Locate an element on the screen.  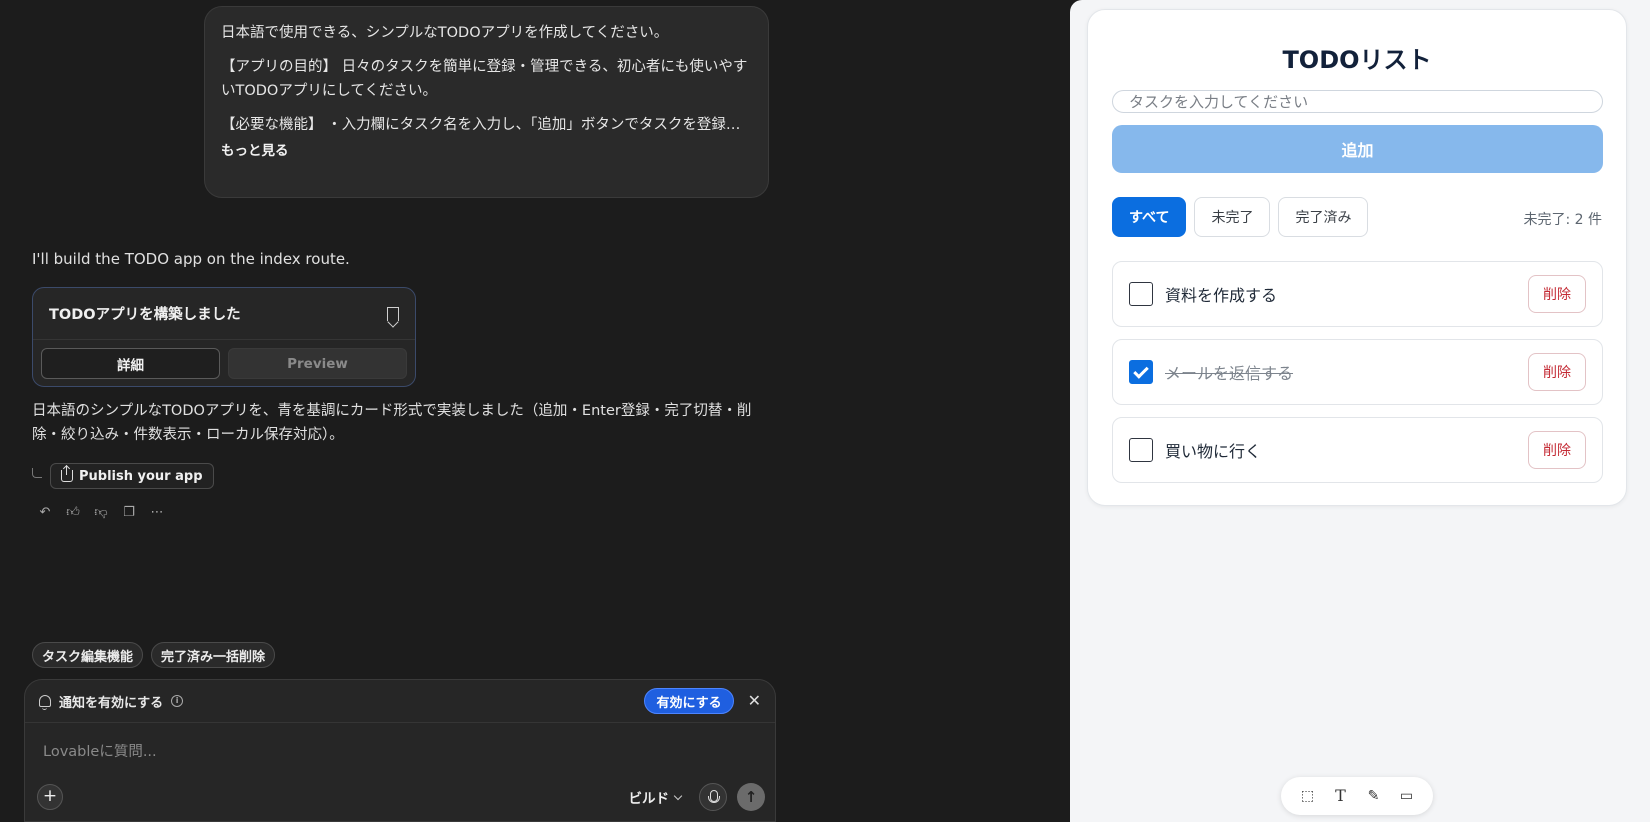
enable-notifications-button: 有効にする is located at coordinates (689, 701).